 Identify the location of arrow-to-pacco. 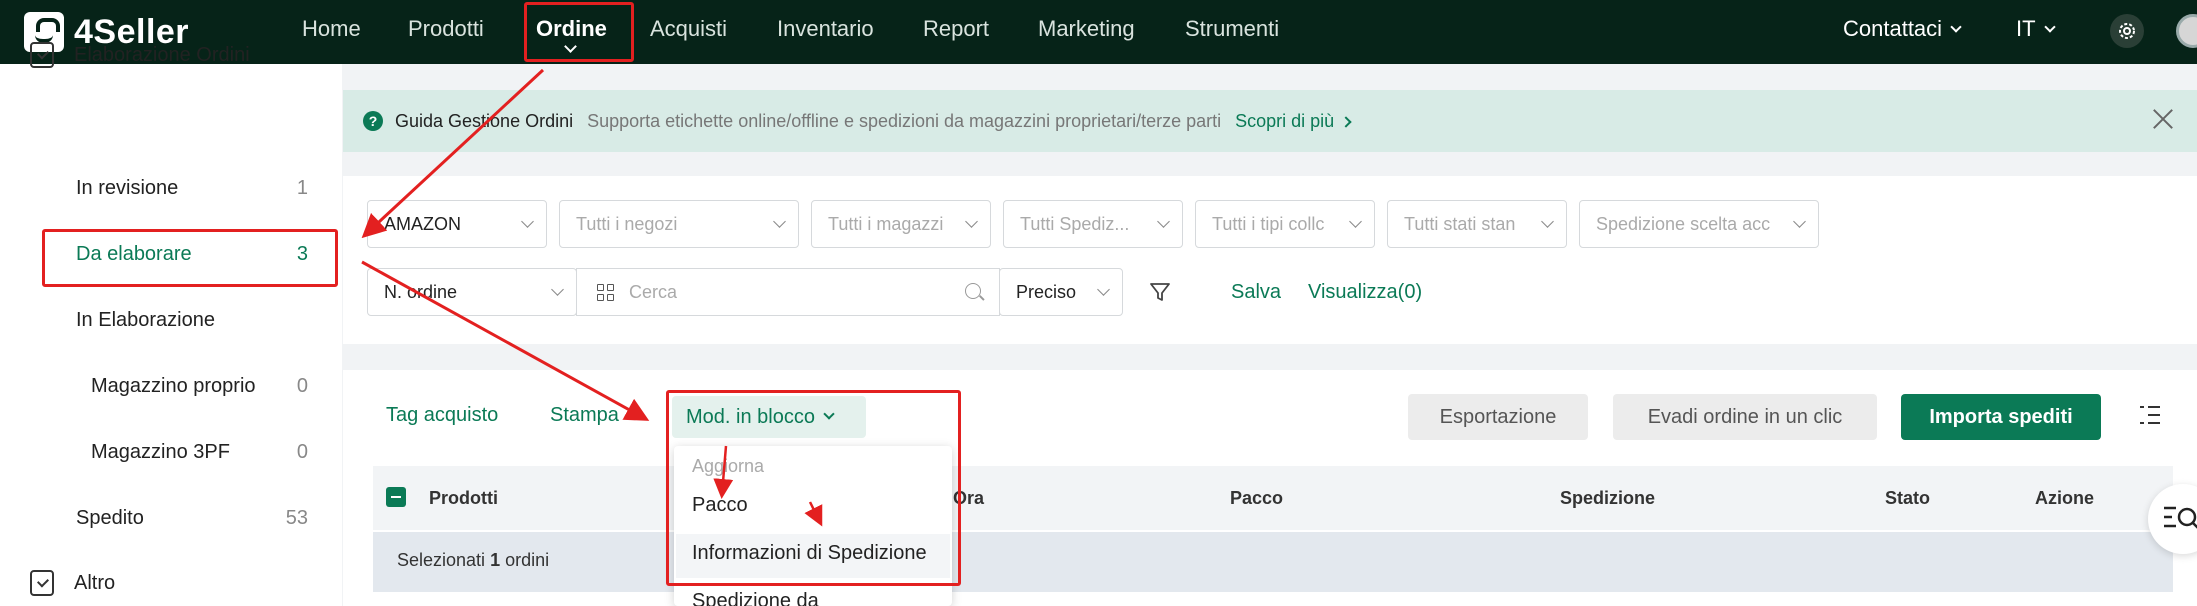
(723, 472).